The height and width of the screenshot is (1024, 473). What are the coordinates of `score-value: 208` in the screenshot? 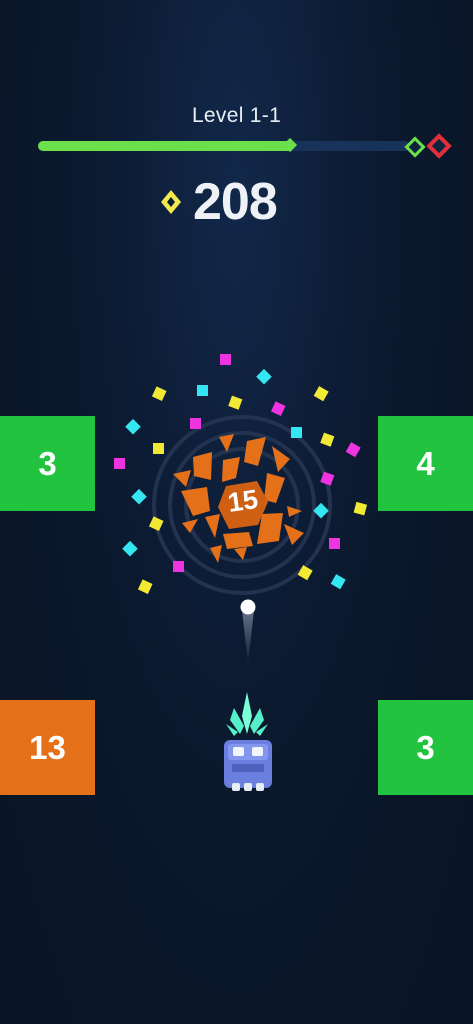 It's located at (235, 202).